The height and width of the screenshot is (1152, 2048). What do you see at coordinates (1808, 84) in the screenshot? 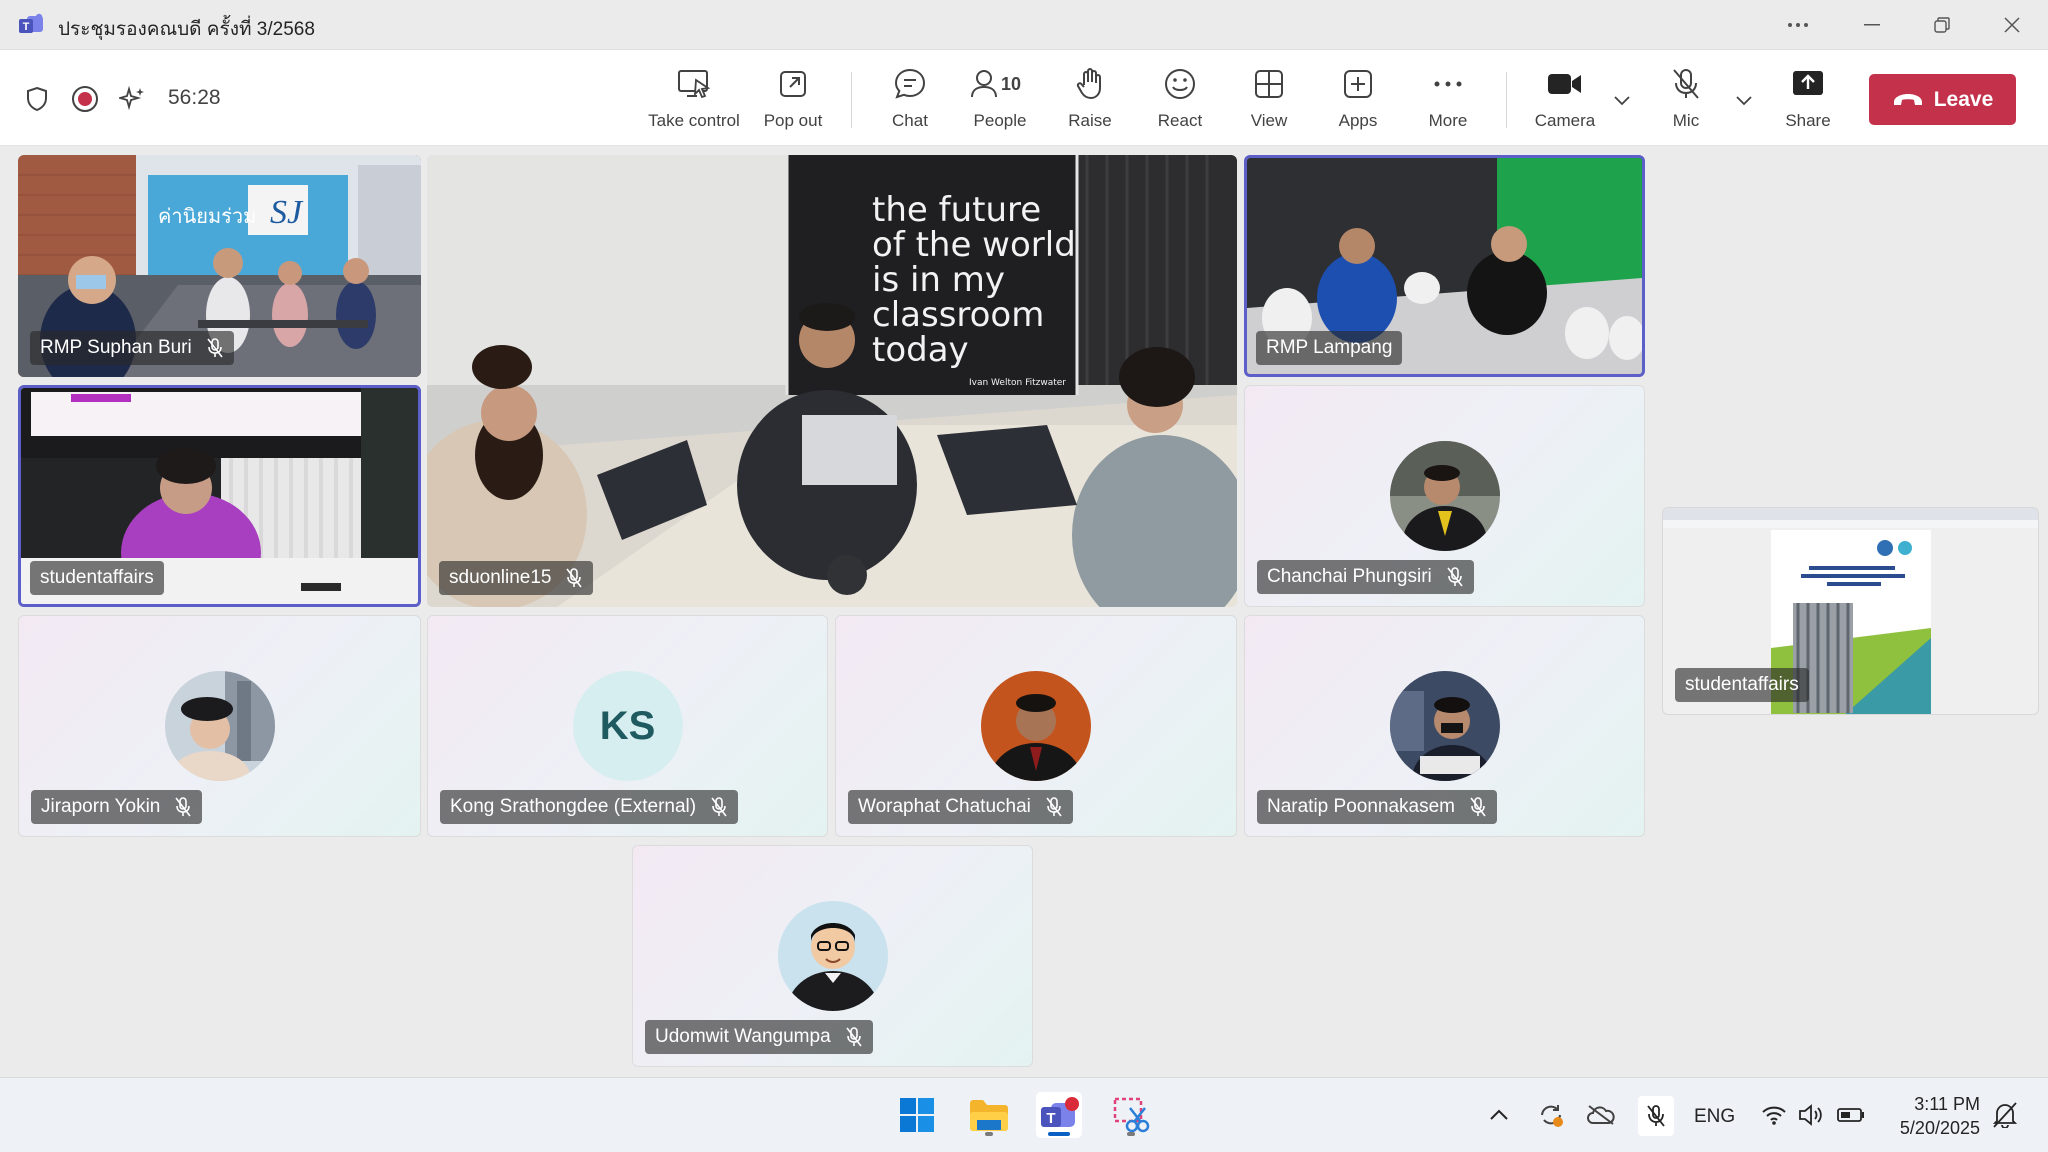
I see `share-screen-icon` at bounding box center [1808, 84].